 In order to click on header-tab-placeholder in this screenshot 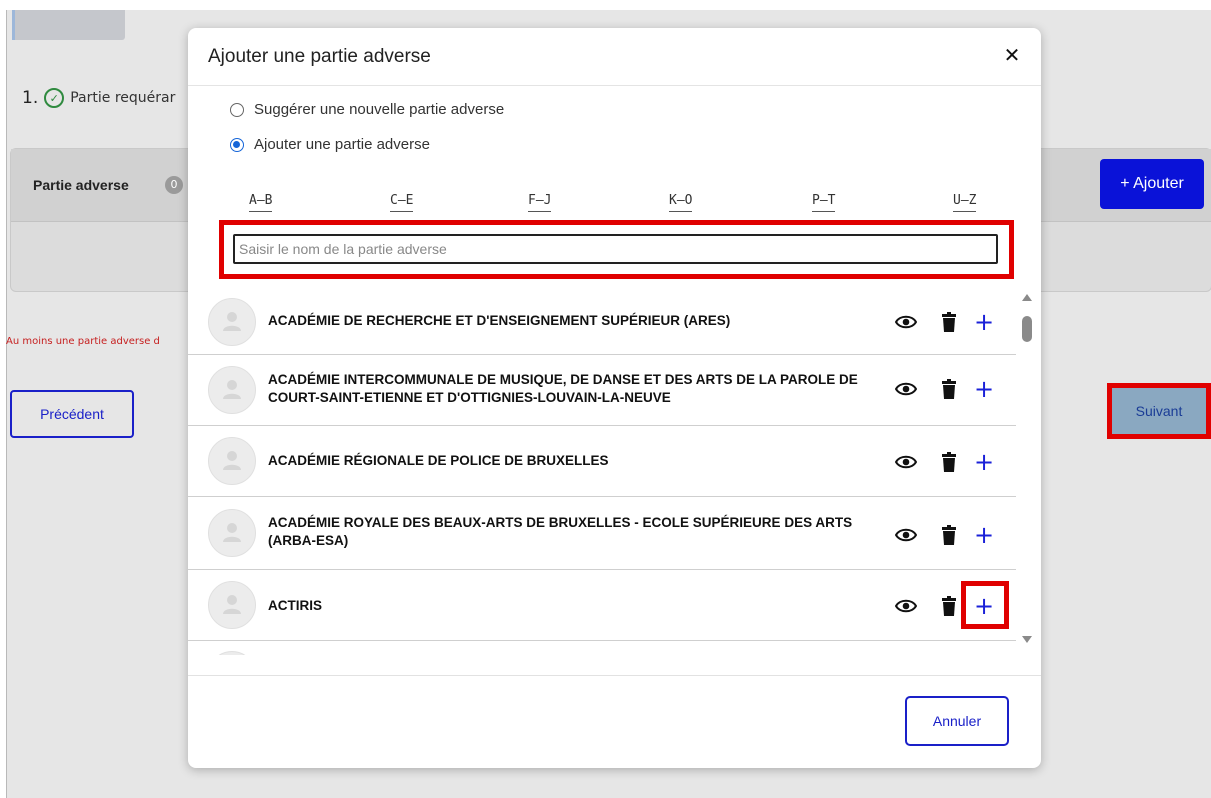, I will do `click(68, 25)`.